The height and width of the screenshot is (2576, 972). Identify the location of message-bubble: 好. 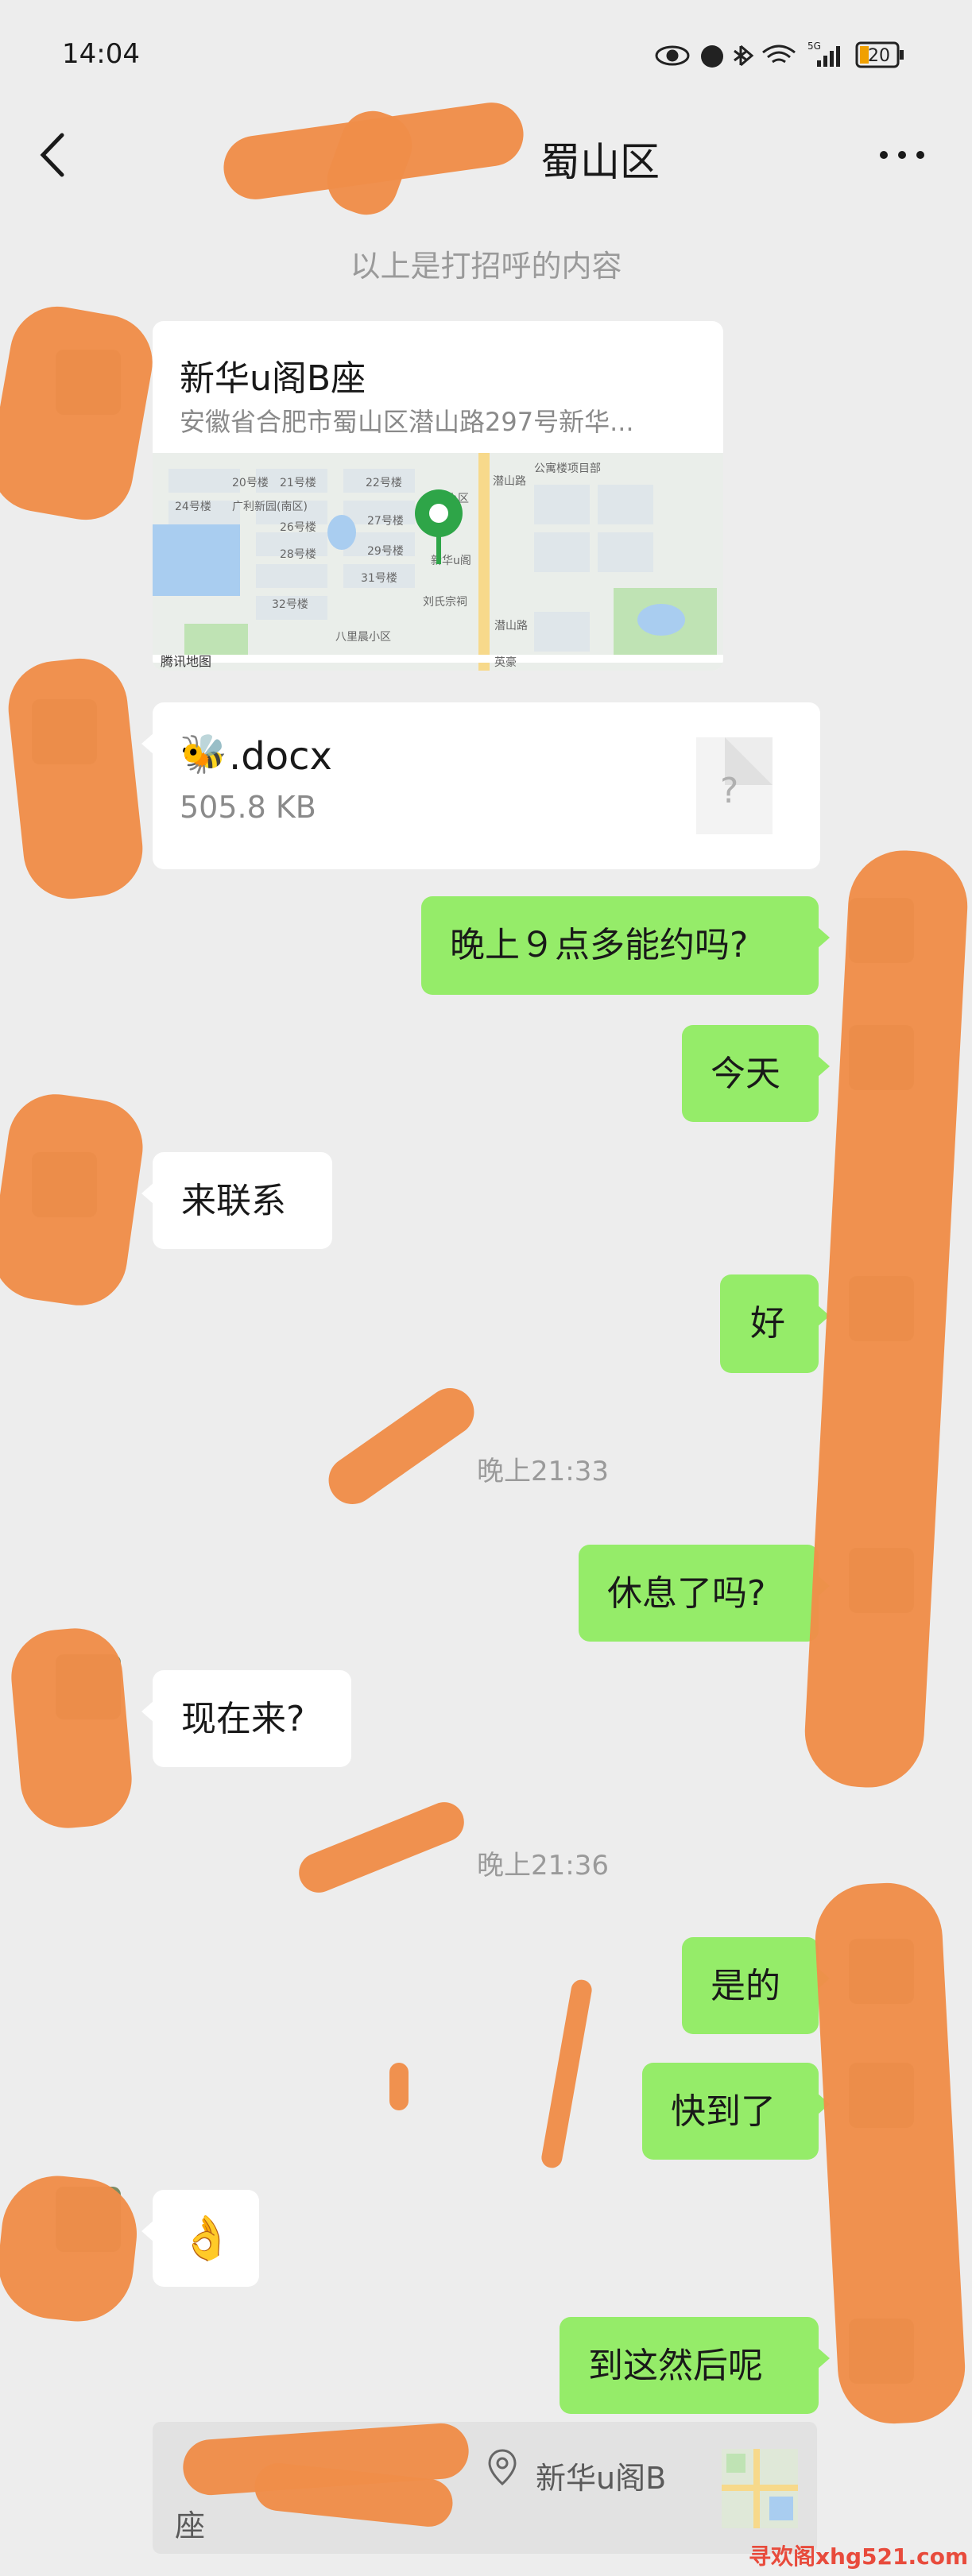
(775, 1323).